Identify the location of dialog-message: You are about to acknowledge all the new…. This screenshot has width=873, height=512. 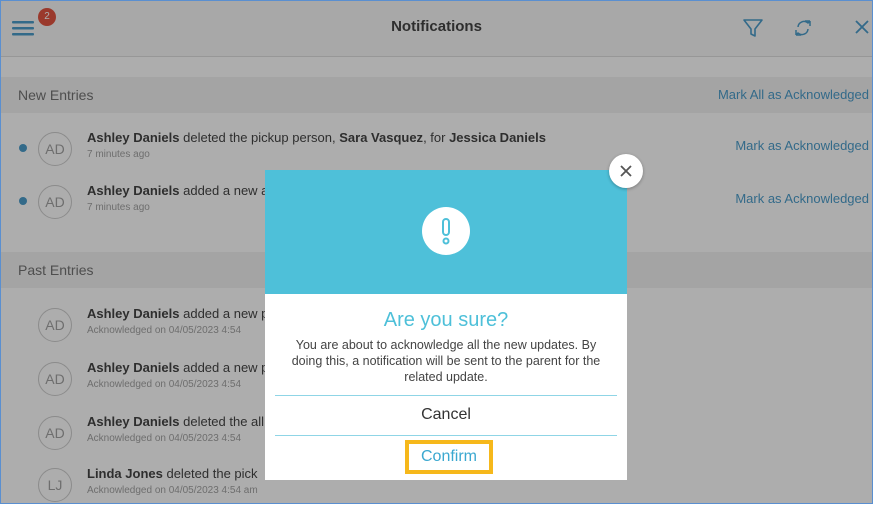
(446, 361).